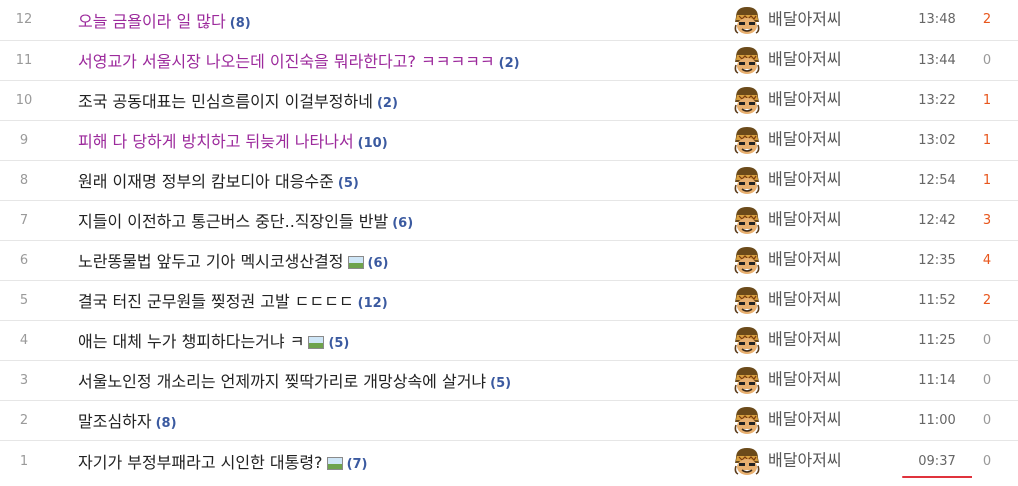  I want to click on post-title-link: 원래 이재명 정부의 캄보디아 대응수준, so click(206, 181).